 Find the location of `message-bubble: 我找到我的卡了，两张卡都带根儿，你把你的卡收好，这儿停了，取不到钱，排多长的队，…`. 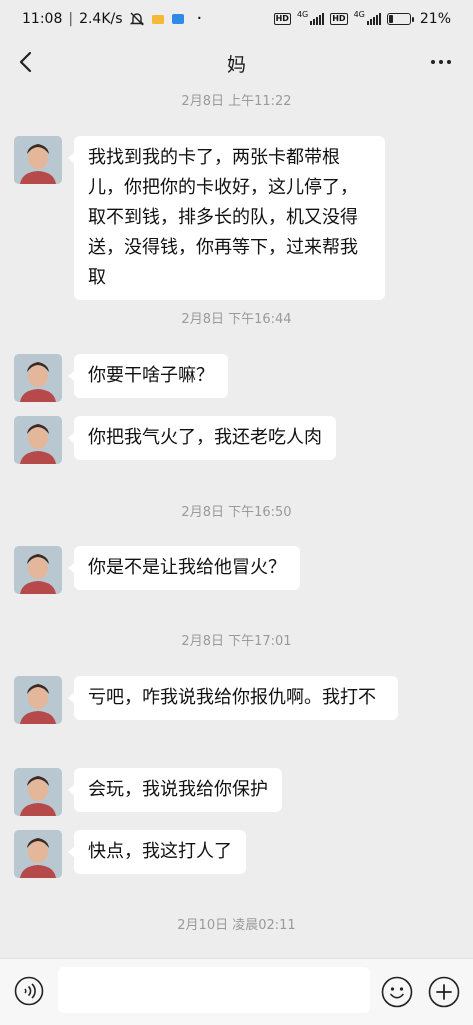

message-bubble: 我找到我的卡了，两张卡都带根儿，你把你的卡收好，这儿停了，取不到钱，排多长的队，… is located at coordinates (226, 218).